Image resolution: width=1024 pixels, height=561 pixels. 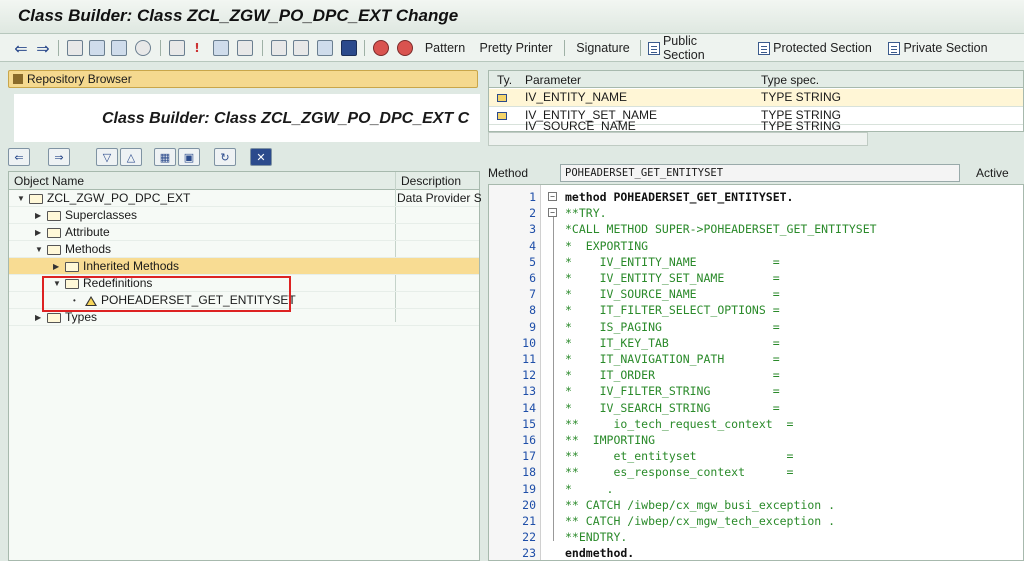 What do you see at coordinates (165, 157) in the screenshot?
I see `hierarchy-icon: ▦` at bounding box center [165, 157].